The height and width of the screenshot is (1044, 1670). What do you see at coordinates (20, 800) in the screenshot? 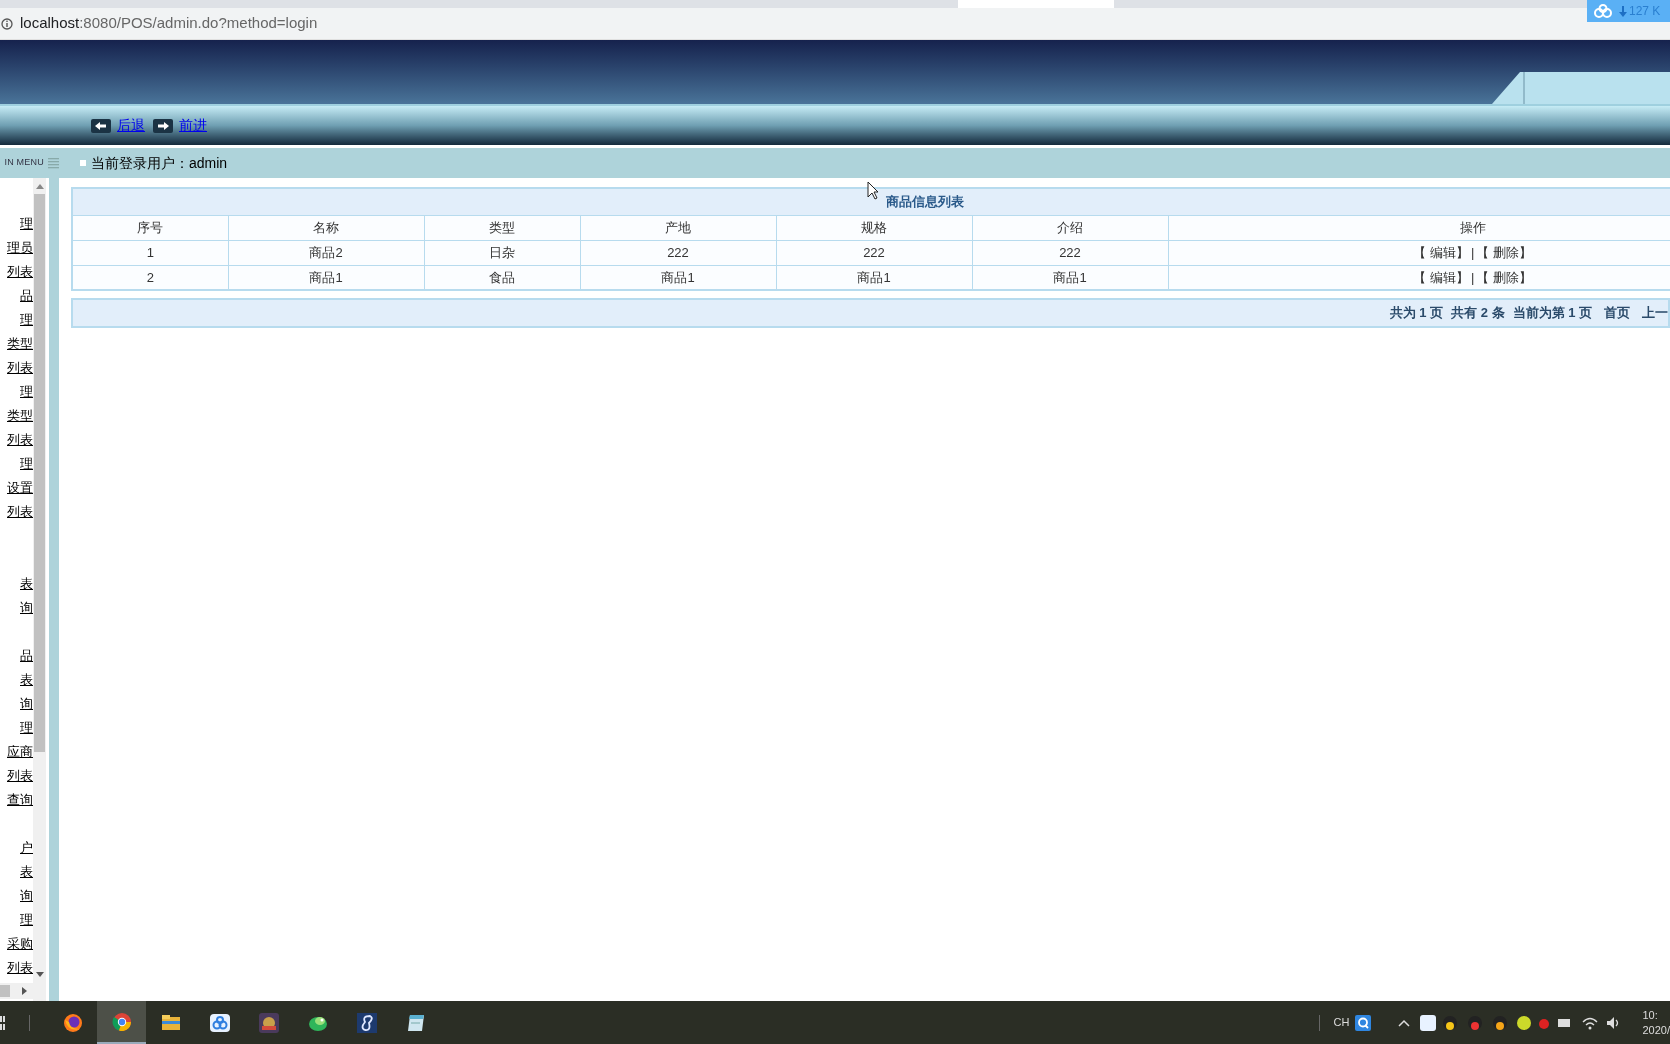
I see `sidebar-link: 查询` at bounding box center [20, 800].